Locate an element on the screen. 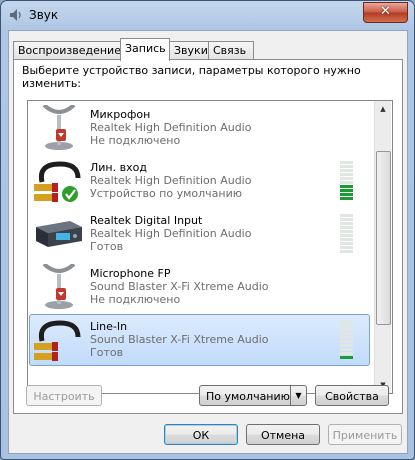 The image size is (415, 460). set-default-split-button: По умолчанию ▼ is located at coordinates (253, 395).